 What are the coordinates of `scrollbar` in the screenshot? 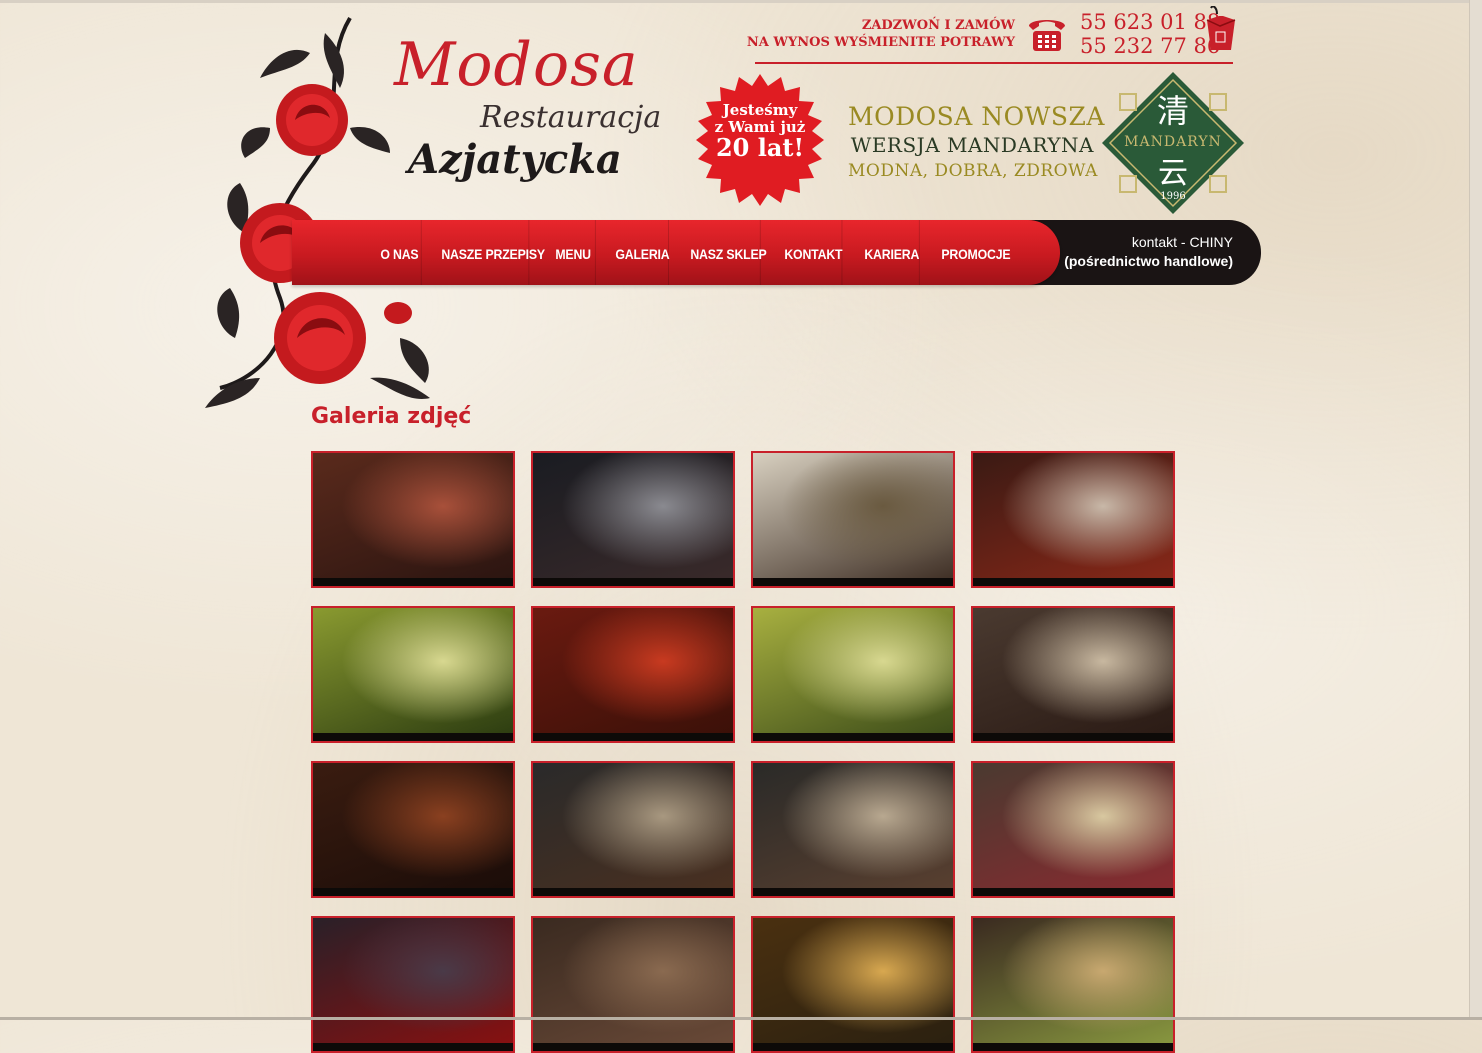 It's located at (1475, 510).